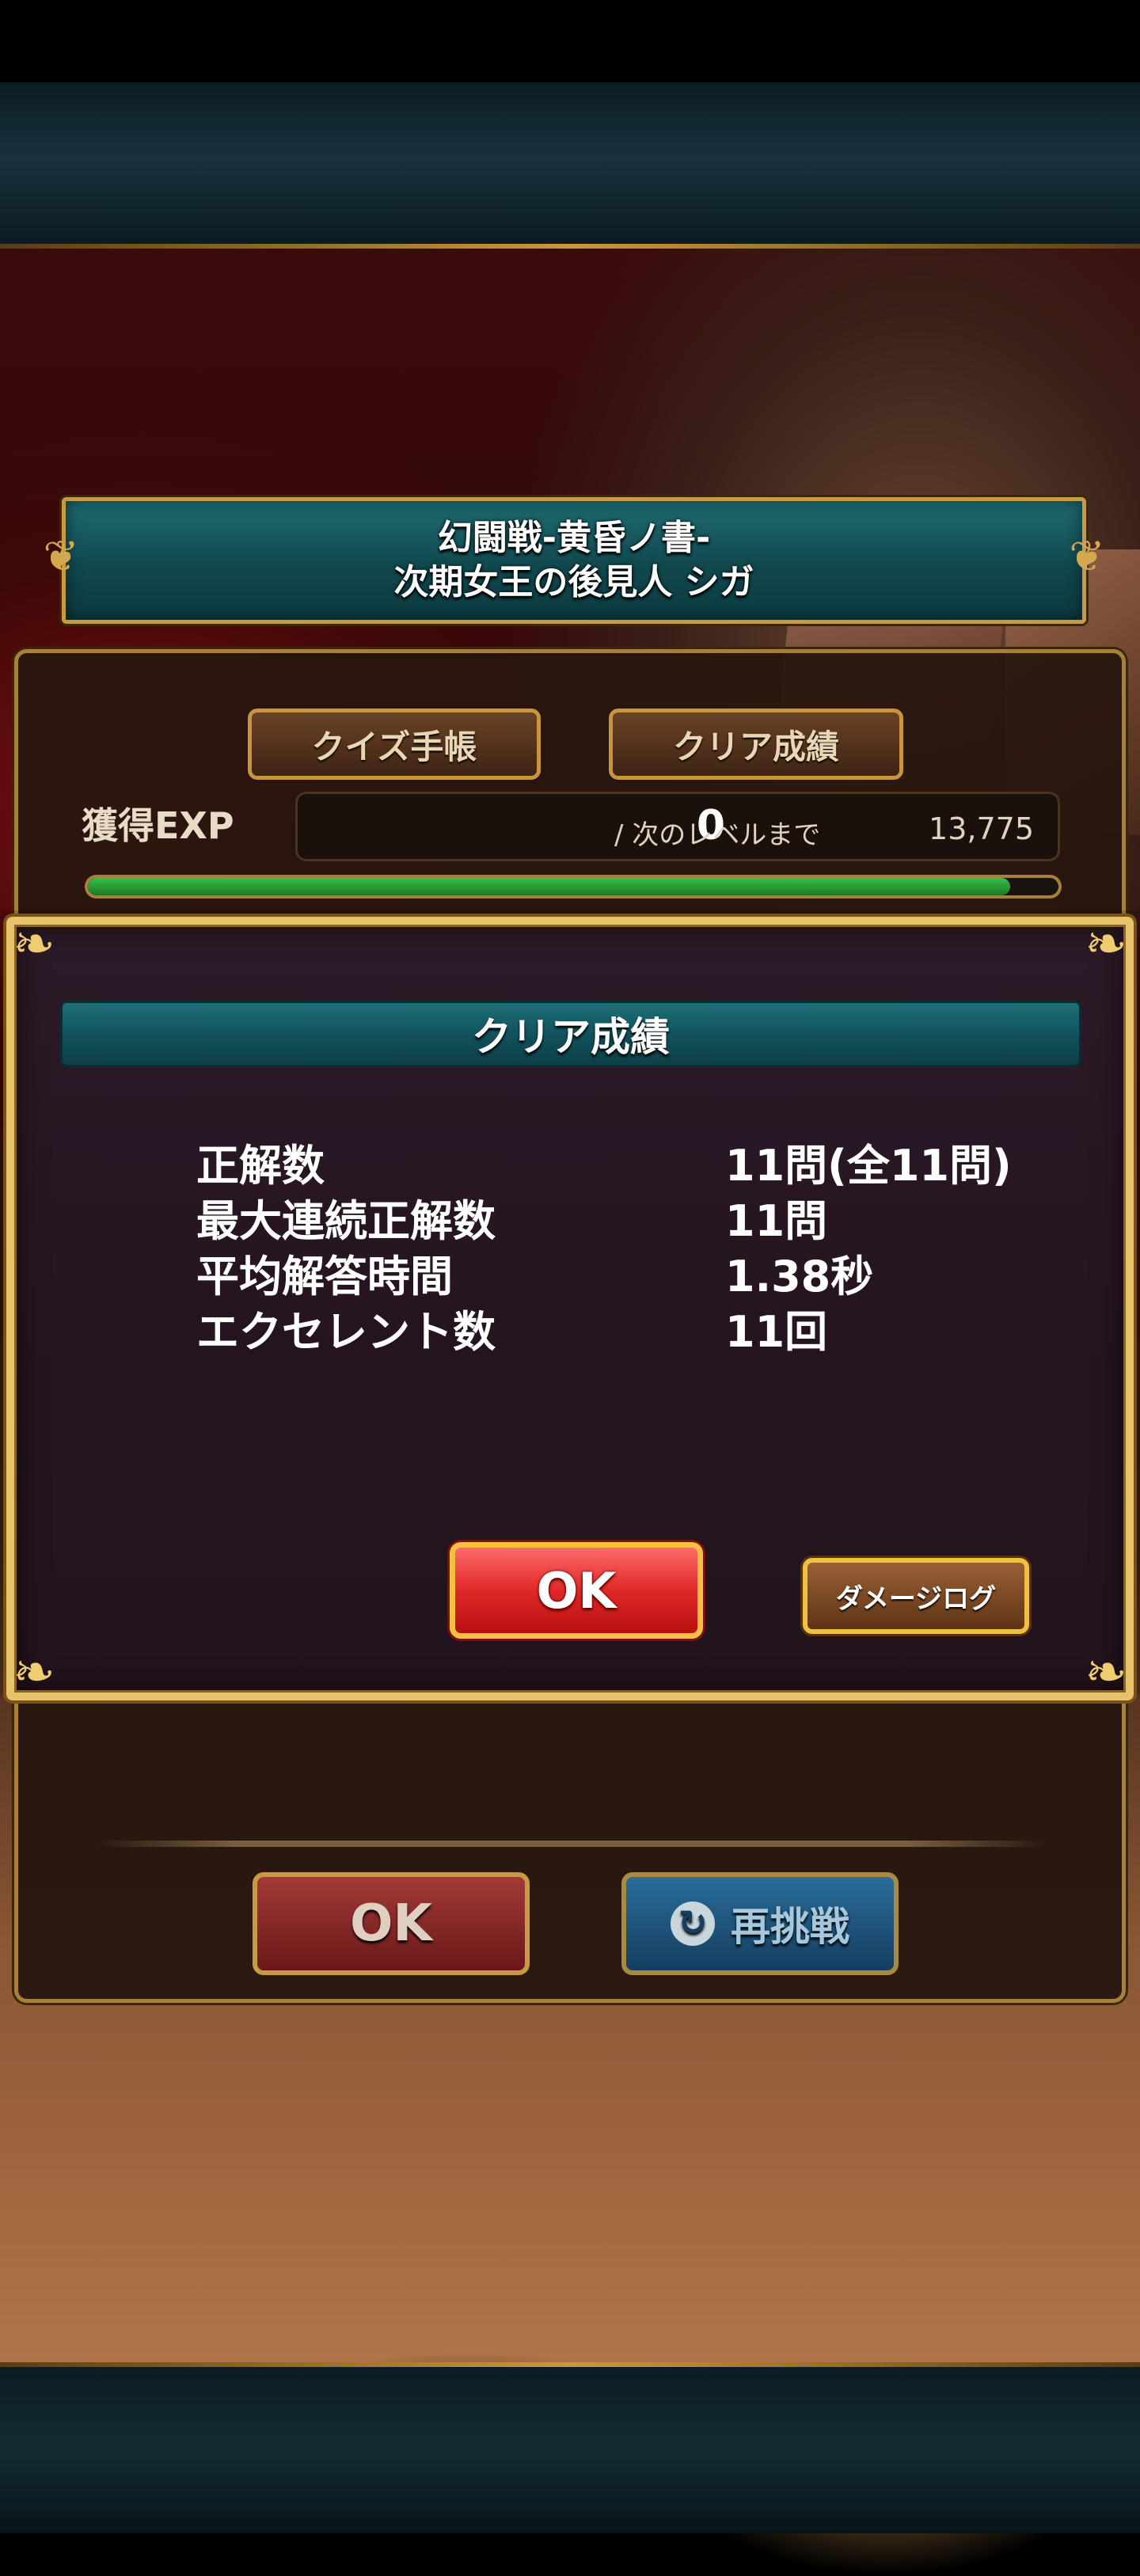 This screenshot has height=2576, width=1140. Describe the element at coordinates (868, 1166) in the screenshot. I see `stat-value: 11問(全11問)` at that location.